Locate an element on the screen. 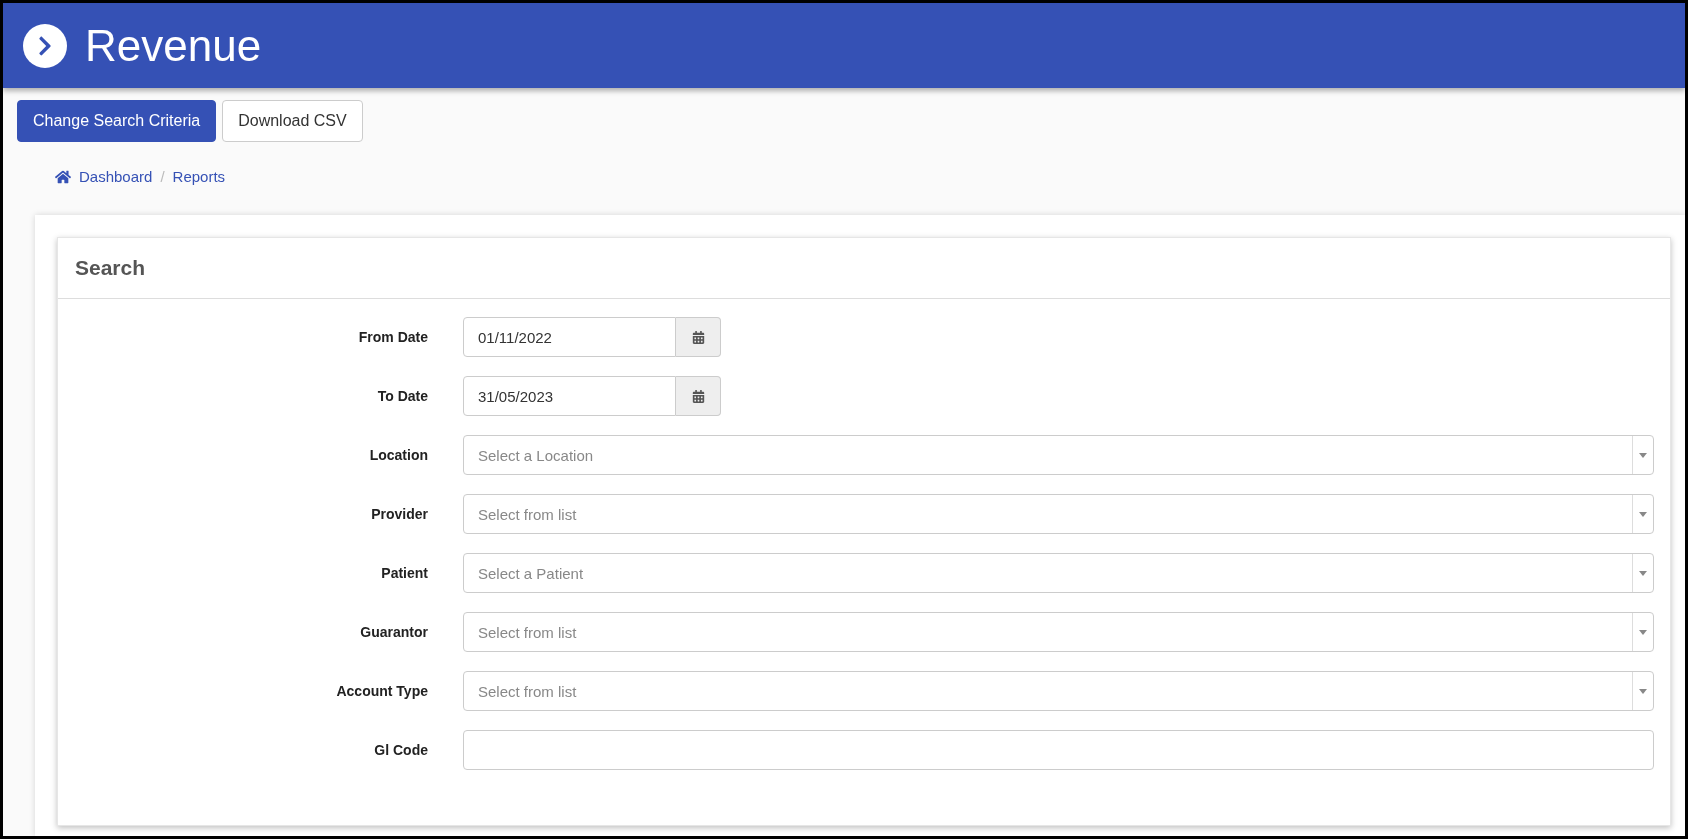 This screenshot has width=1688, height=839. field-label: Gl Code is located at coordinates (401, 750).